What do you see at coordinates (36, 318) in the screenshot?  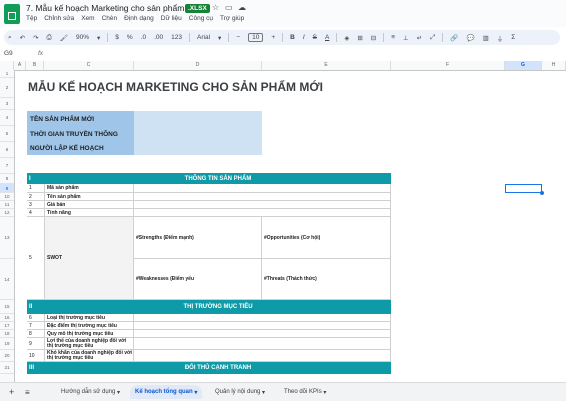 I see `item-number: 6` at bounding box center [36, 318].